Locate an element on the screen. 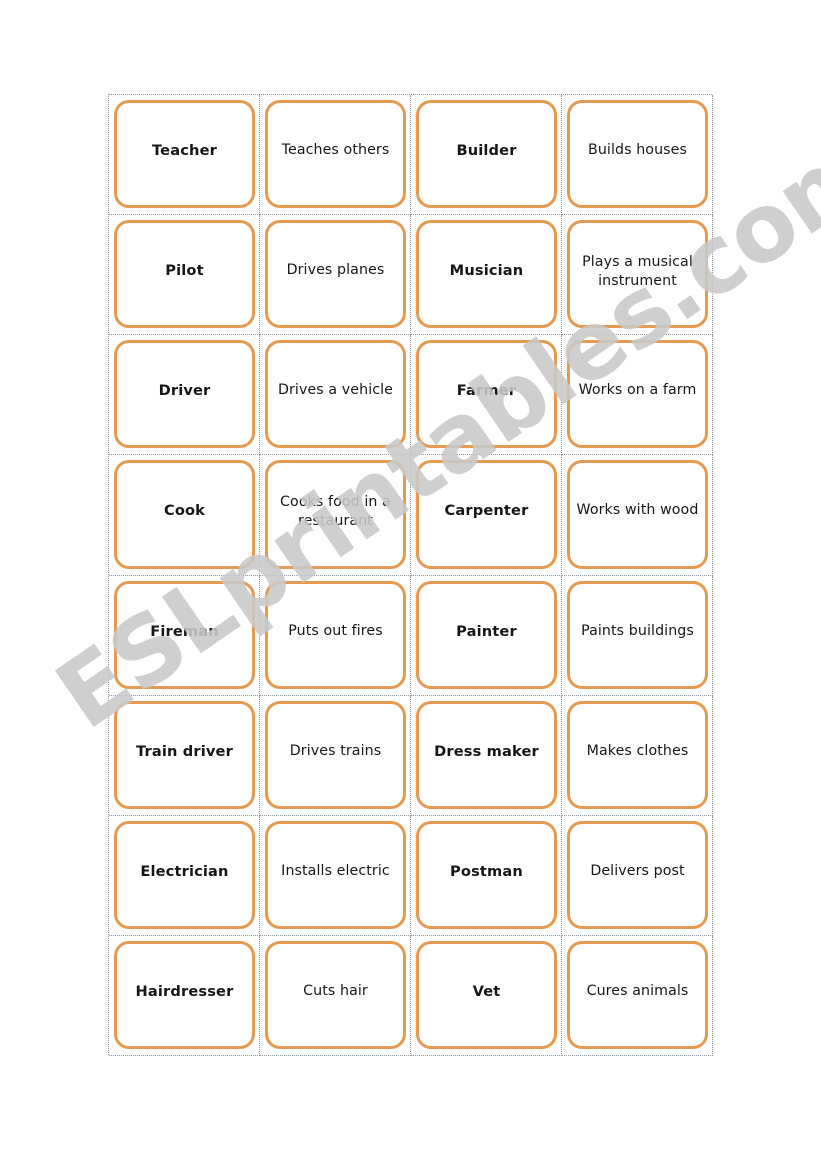 Image resolution: width=821 pixels, height=1161 pixels. grid-cell: Teaches others is located at coordinates (335, 155).